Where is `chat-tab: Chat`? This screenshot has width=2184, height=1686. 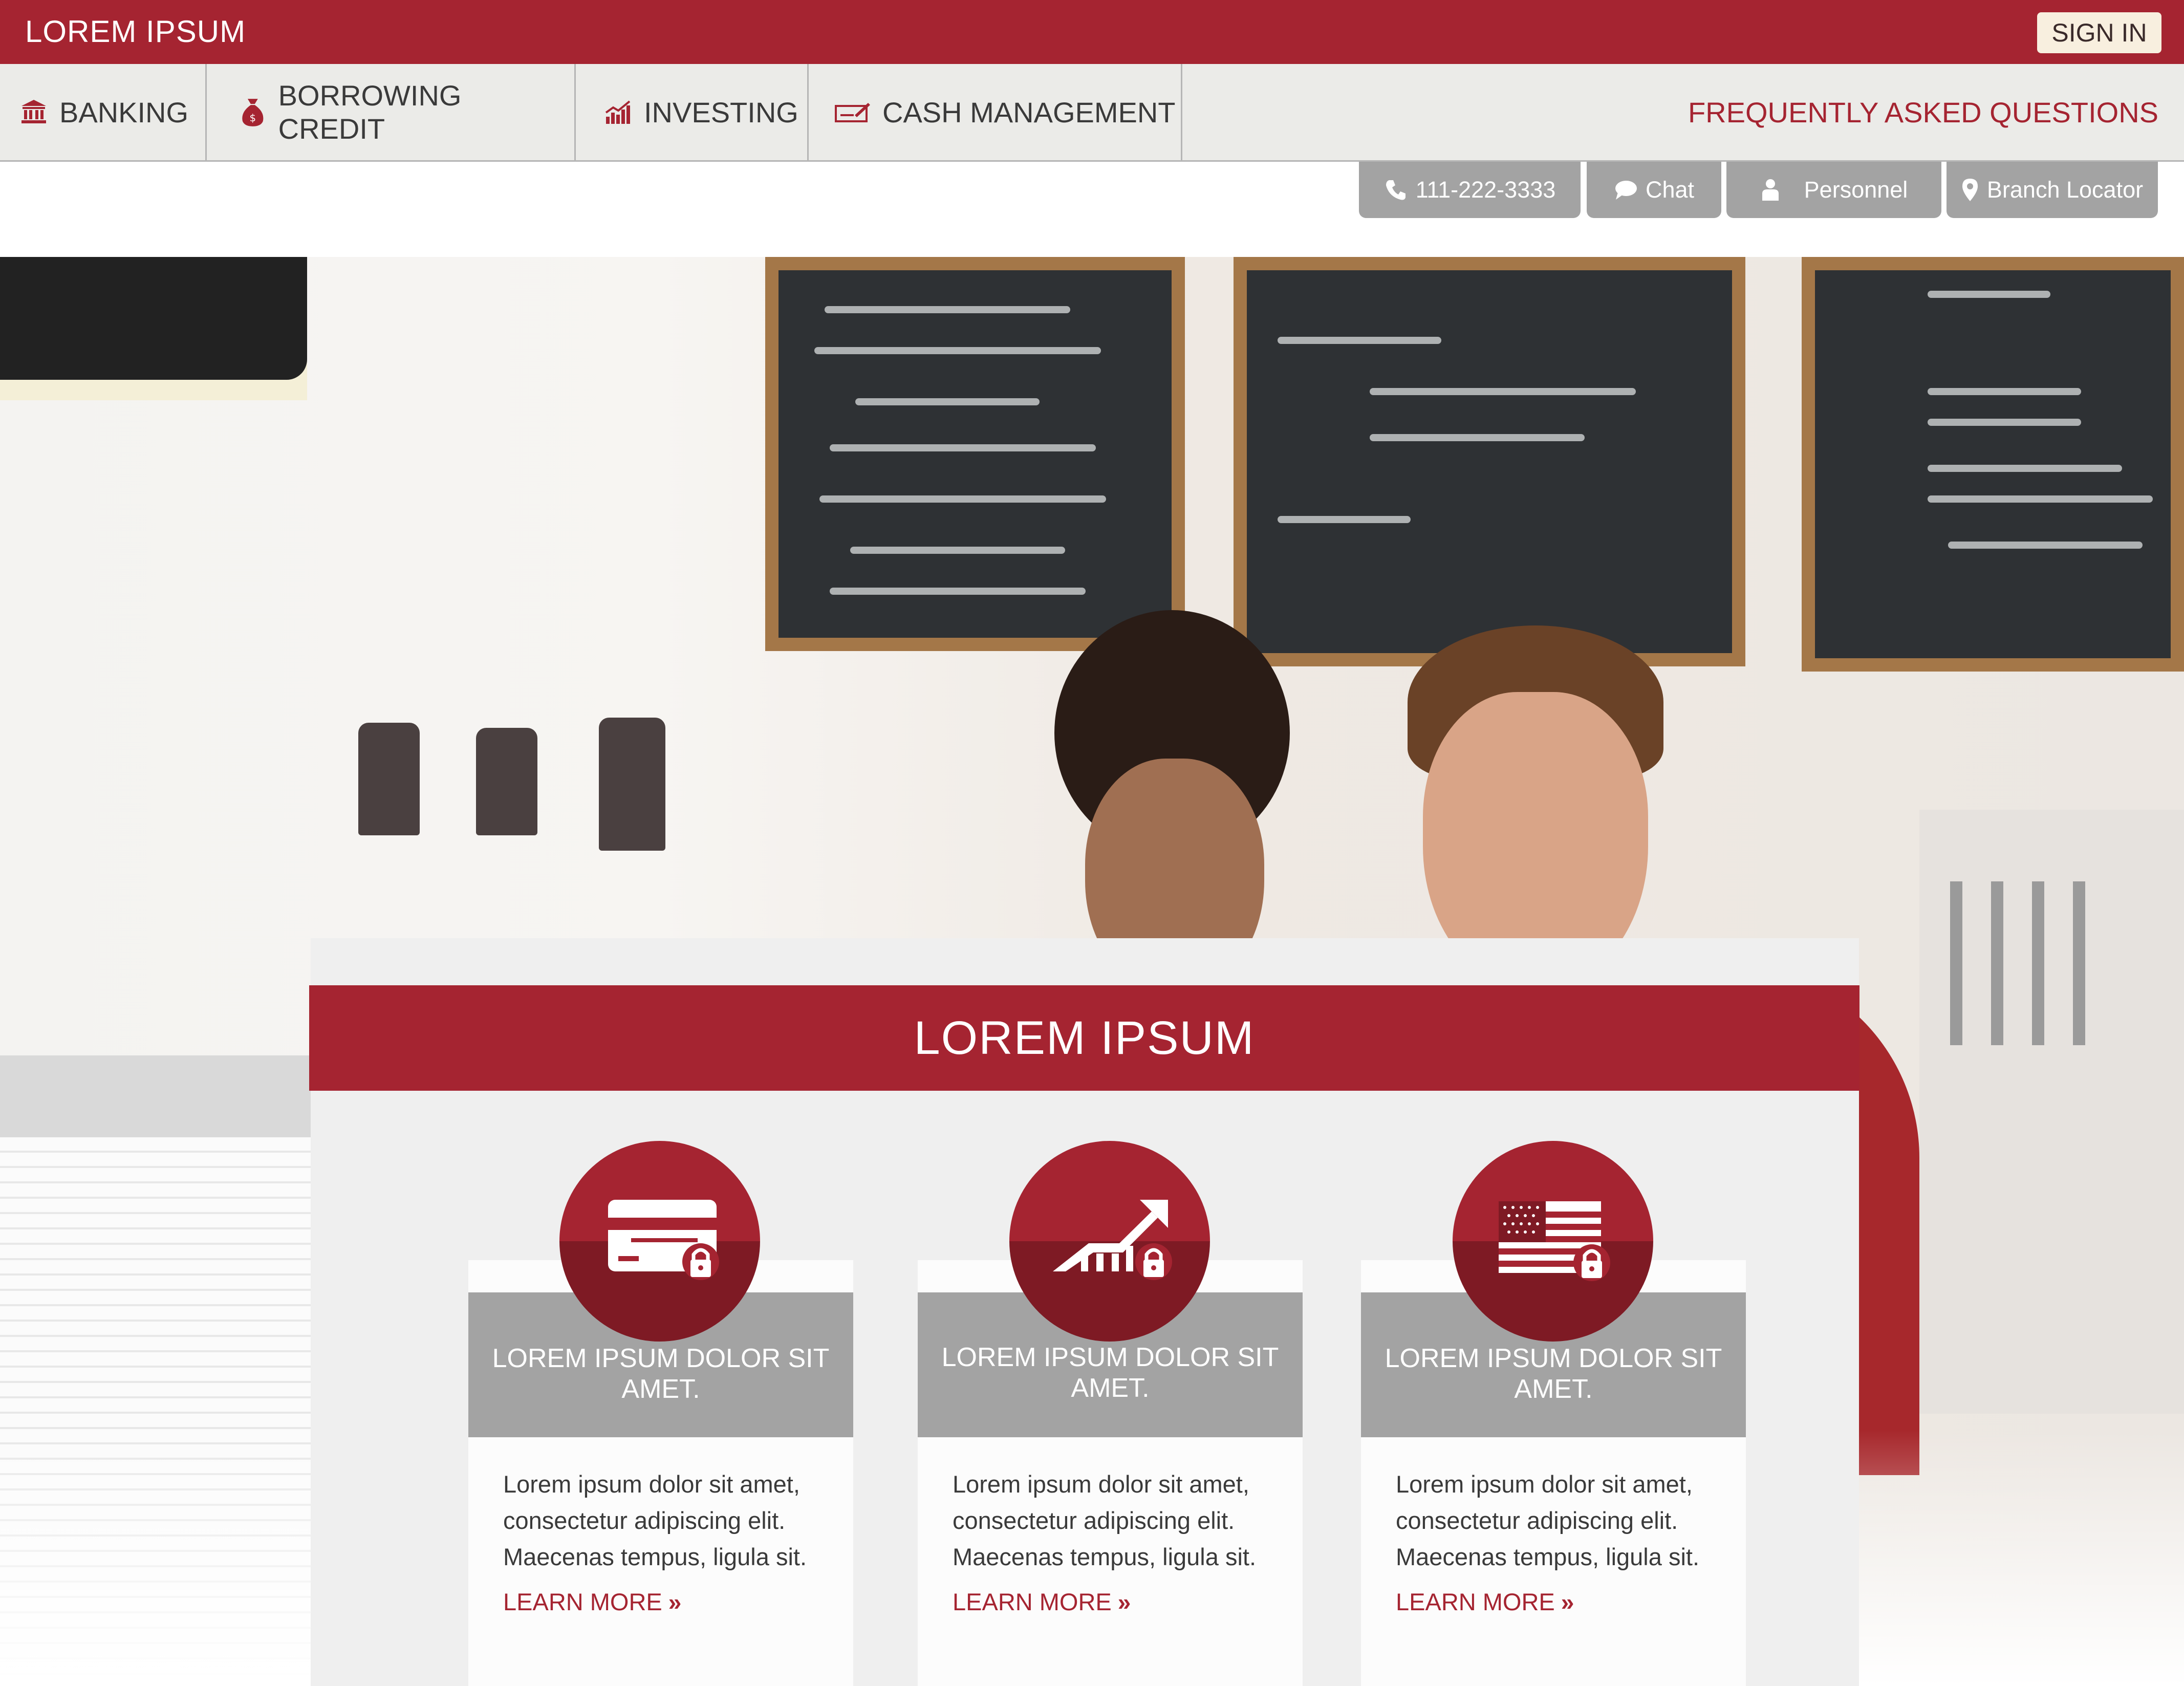 chat-tab: Chat is located at coordinates (1654, 190).